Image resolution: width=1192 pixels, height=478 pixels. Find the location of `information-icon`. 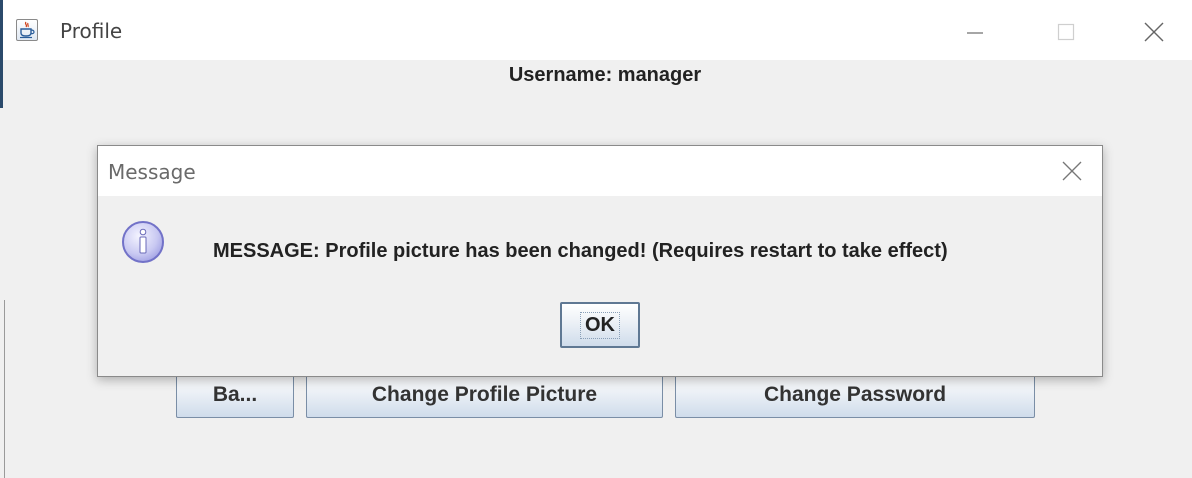

information-icon is located at coordinates (143, 242).